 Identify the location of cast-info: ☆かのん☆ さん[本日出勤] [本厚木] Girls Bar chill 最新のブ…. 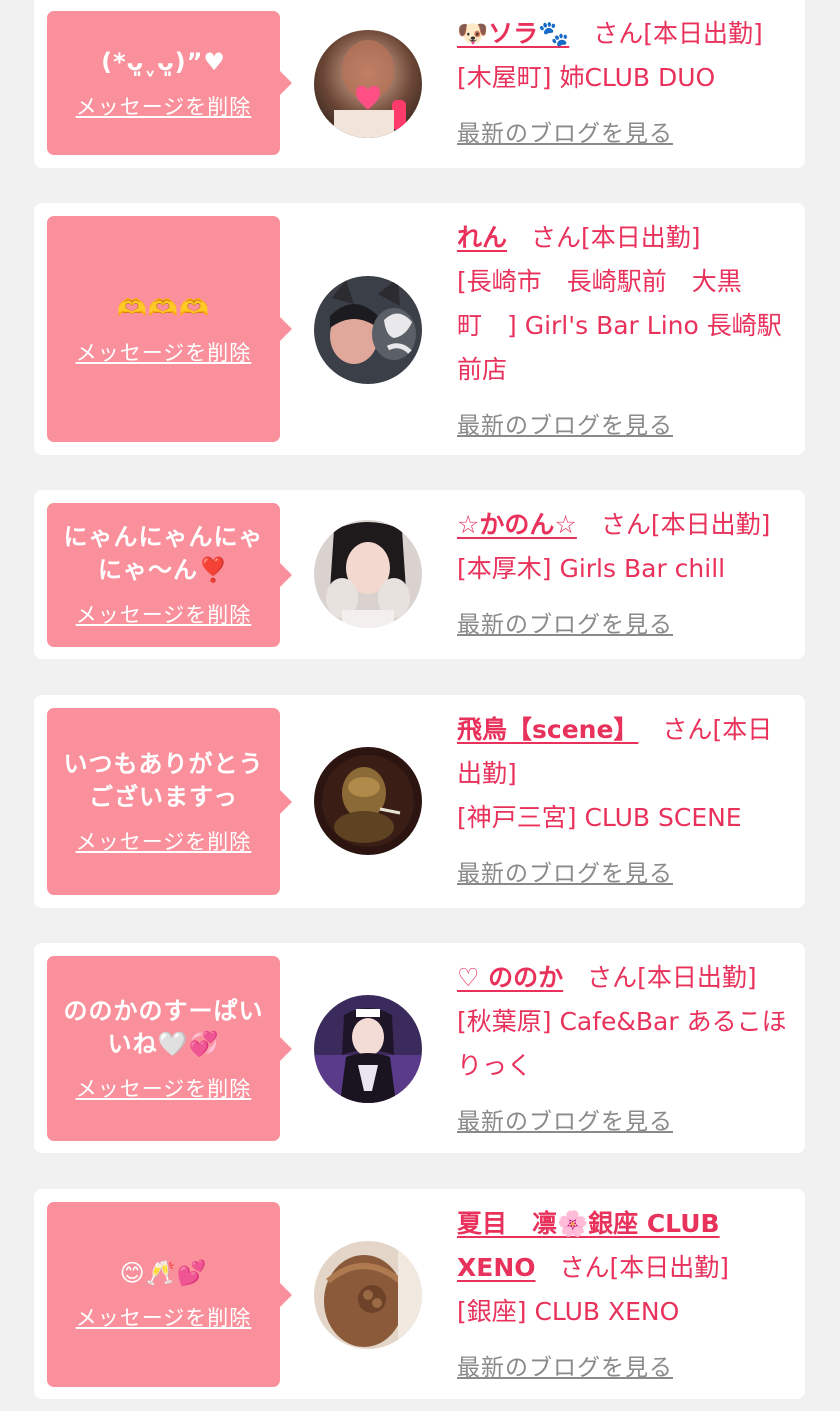
(625, 575).